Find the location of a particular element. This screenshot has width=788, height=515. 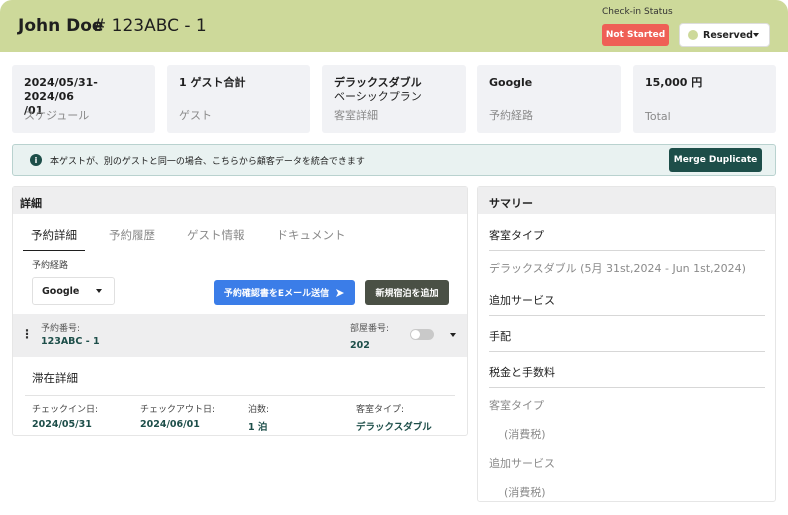

summary-taxes-fees: 税金と手数料 is located at coordinates (522, 372).